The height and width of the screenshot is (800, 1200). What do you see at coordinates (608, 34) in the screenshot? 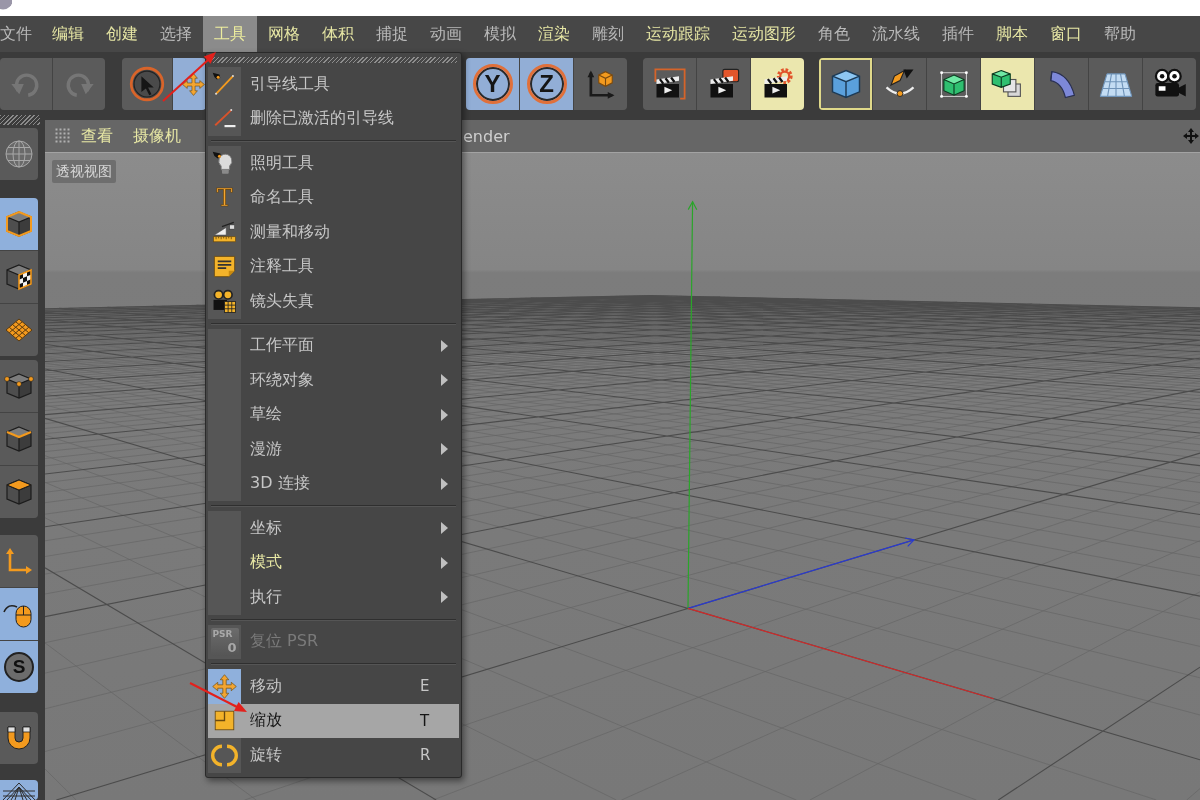
I see `menu-bar-item: 雕刻` at bounding box center [608, 34].